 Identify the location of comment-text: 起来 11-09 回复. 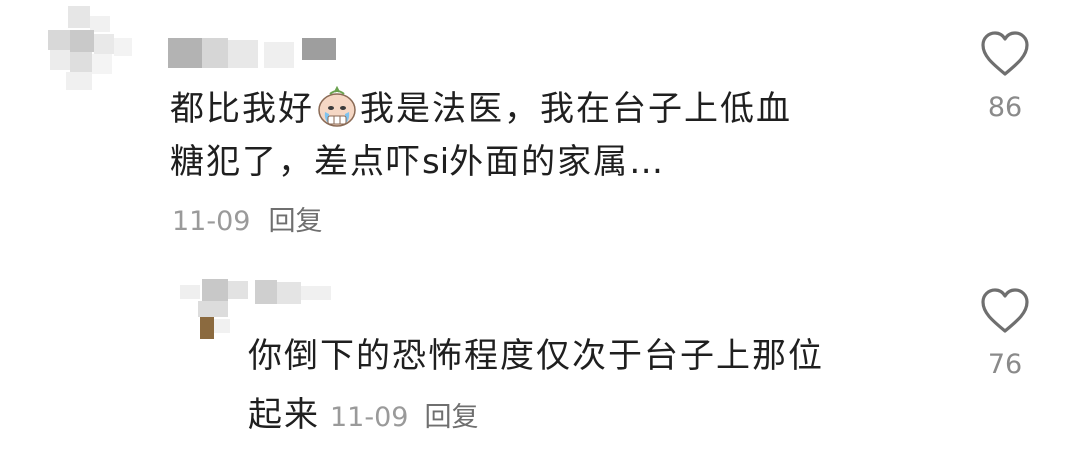
(363, 416).